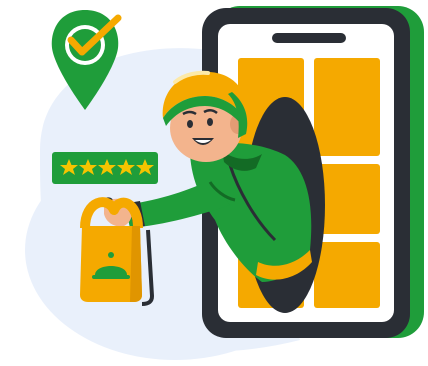 Image resolution: width=428 pixels, height=366 pixels. What do you see at coordinates (309, 38) in the screenshot?
I see `phone-speaker` at bounding box center [309, 38].